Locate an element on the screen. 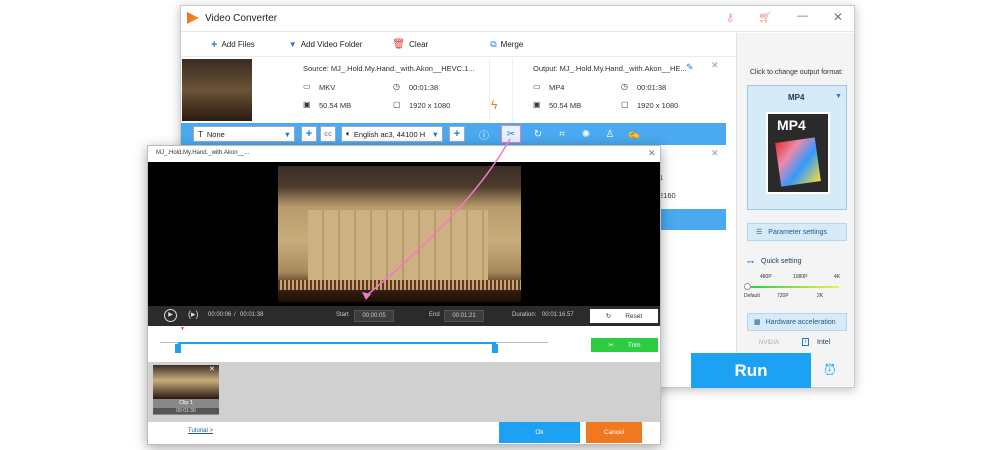 The height and width of the screenshot is (450, 1000). callout-arrow is located at coordinates (436, 219).